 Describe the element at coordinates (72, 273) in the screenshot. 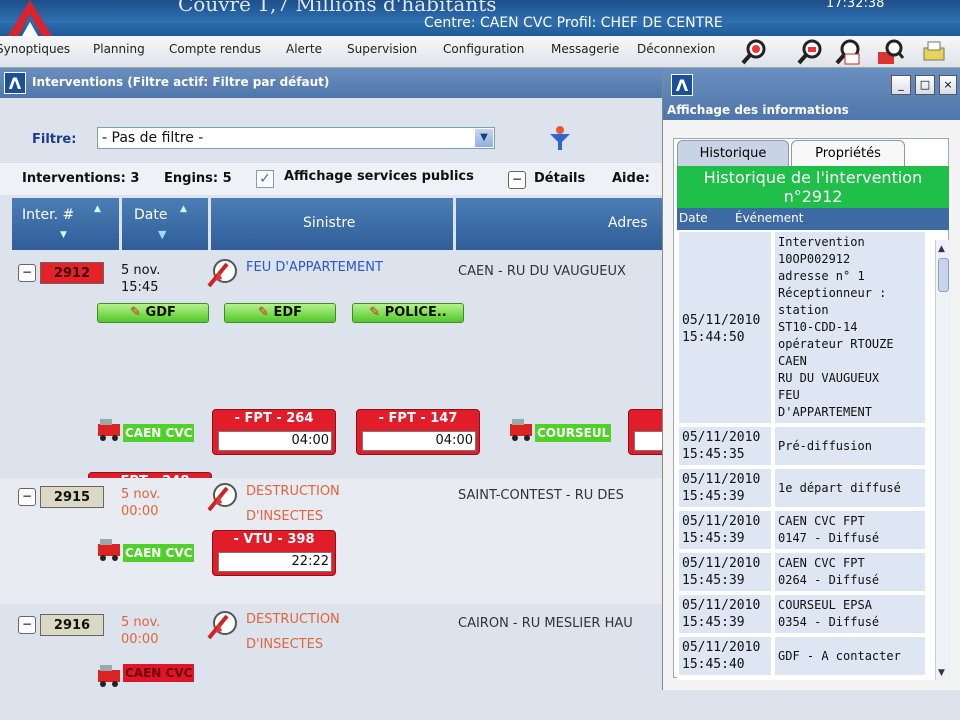

I see `intervention-number: 2912` at that location.